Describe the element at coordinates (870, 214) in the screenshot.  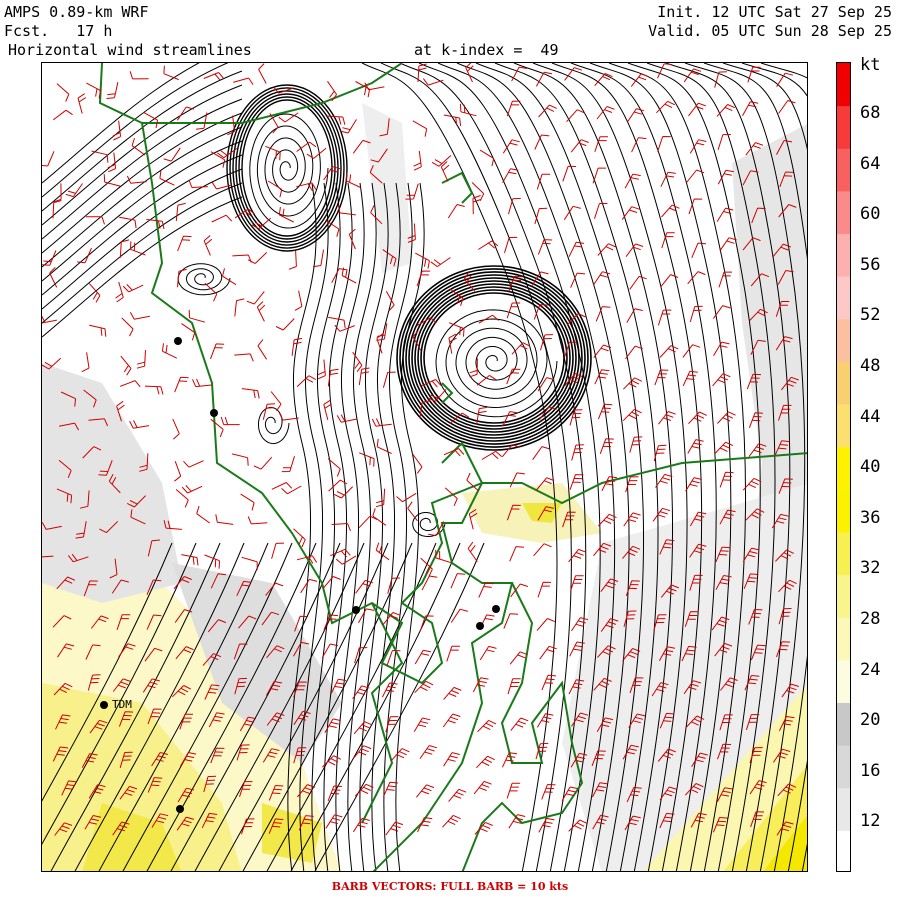
I see `colorbar-tick-label: 60` at that location.